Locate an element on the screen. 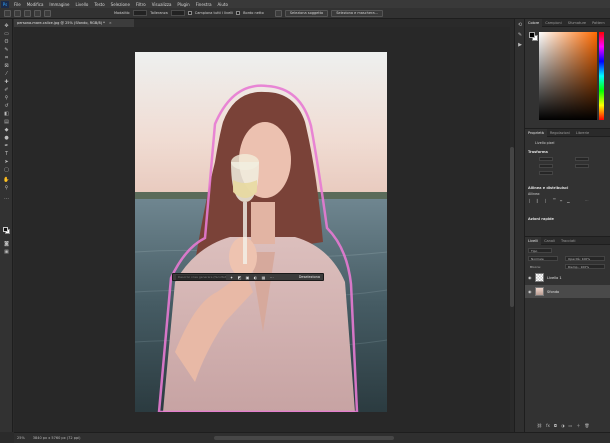 The image size is (610, 443). foreground-color-swatch is located at coordinates (5, 229).